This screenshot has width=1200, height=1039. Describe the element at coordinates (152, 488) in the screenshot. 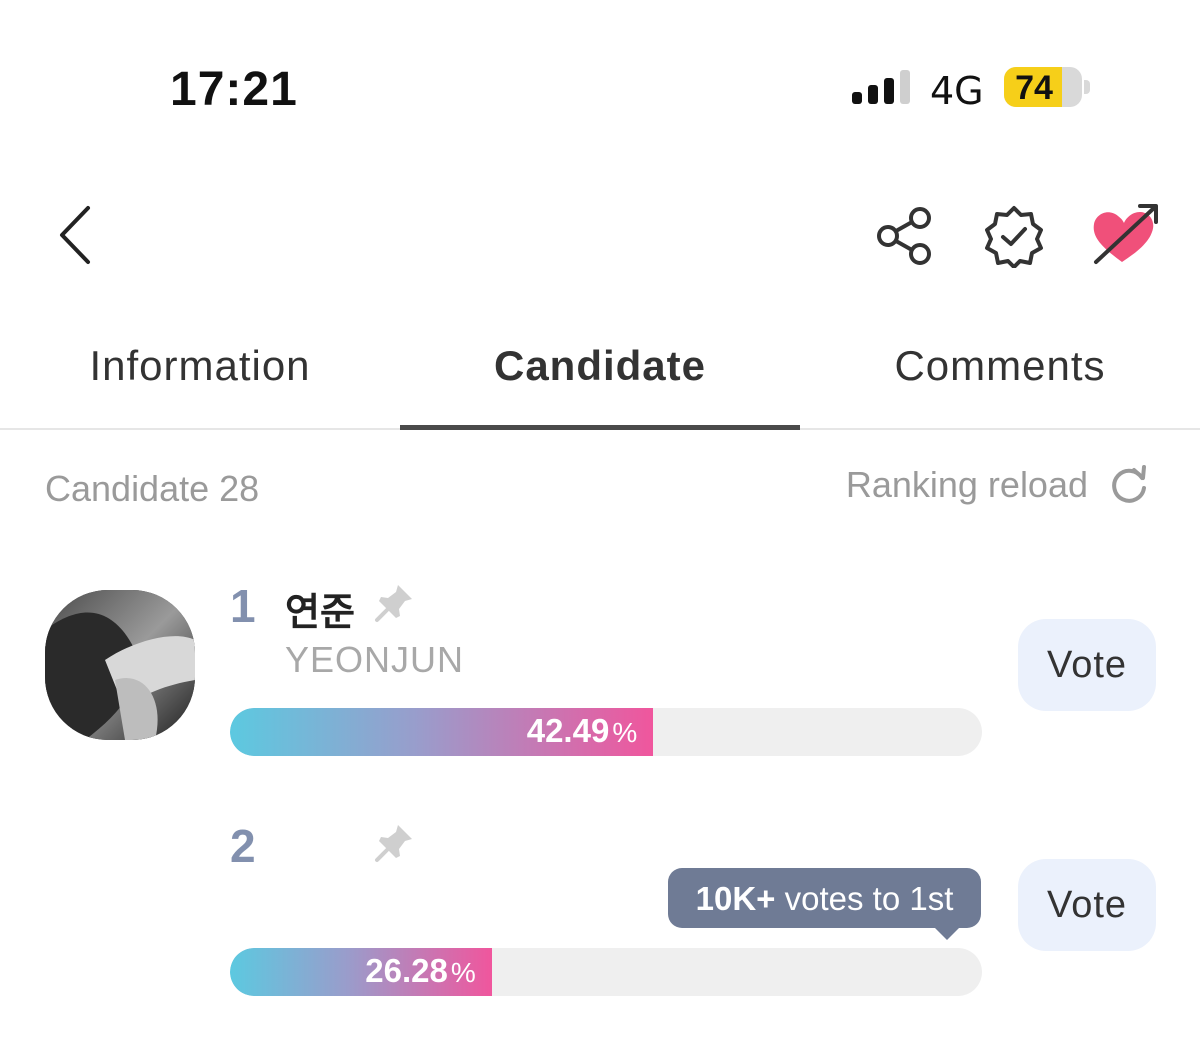

I see `candidate-count: Candidate 28` at that location.